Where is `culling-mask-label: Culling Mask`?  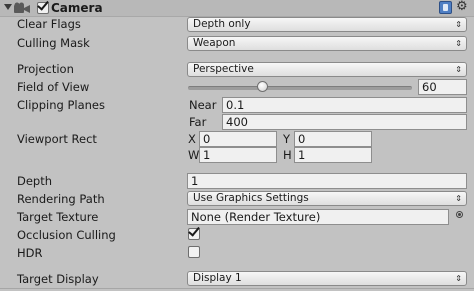
culling-mask-label: Culling Mask is located at coordinates (53, 43).